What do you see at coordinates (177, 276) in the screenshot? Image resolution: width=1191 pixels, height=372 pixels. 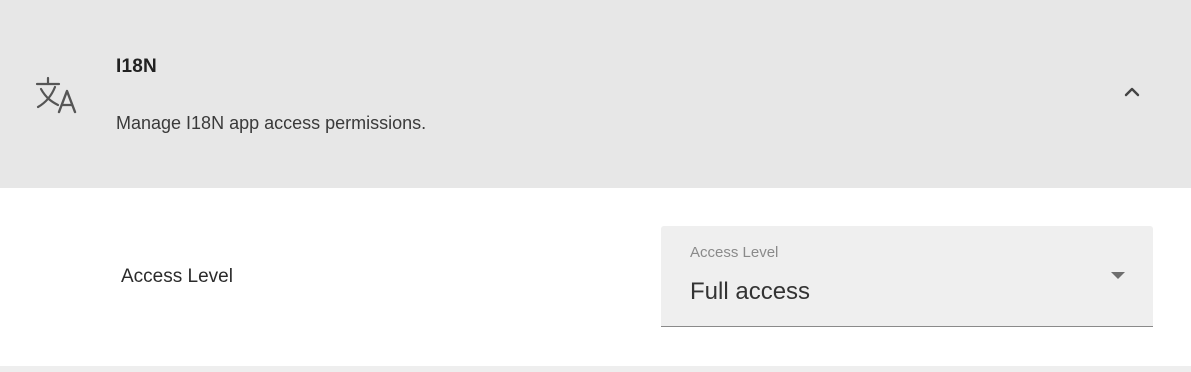 I see `access-level-label: Access Level` at bounding box center [177, 276].